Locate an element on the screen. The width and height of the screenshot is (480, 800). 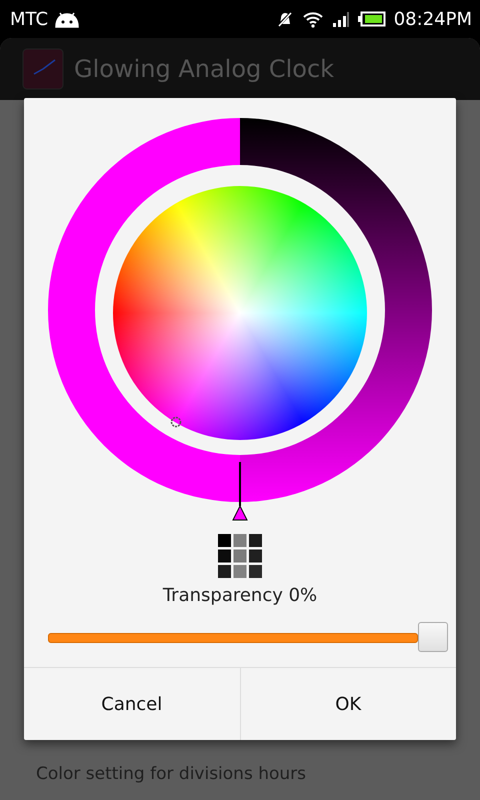
brightness-pointer-icon is located at coordinates (240, 492).